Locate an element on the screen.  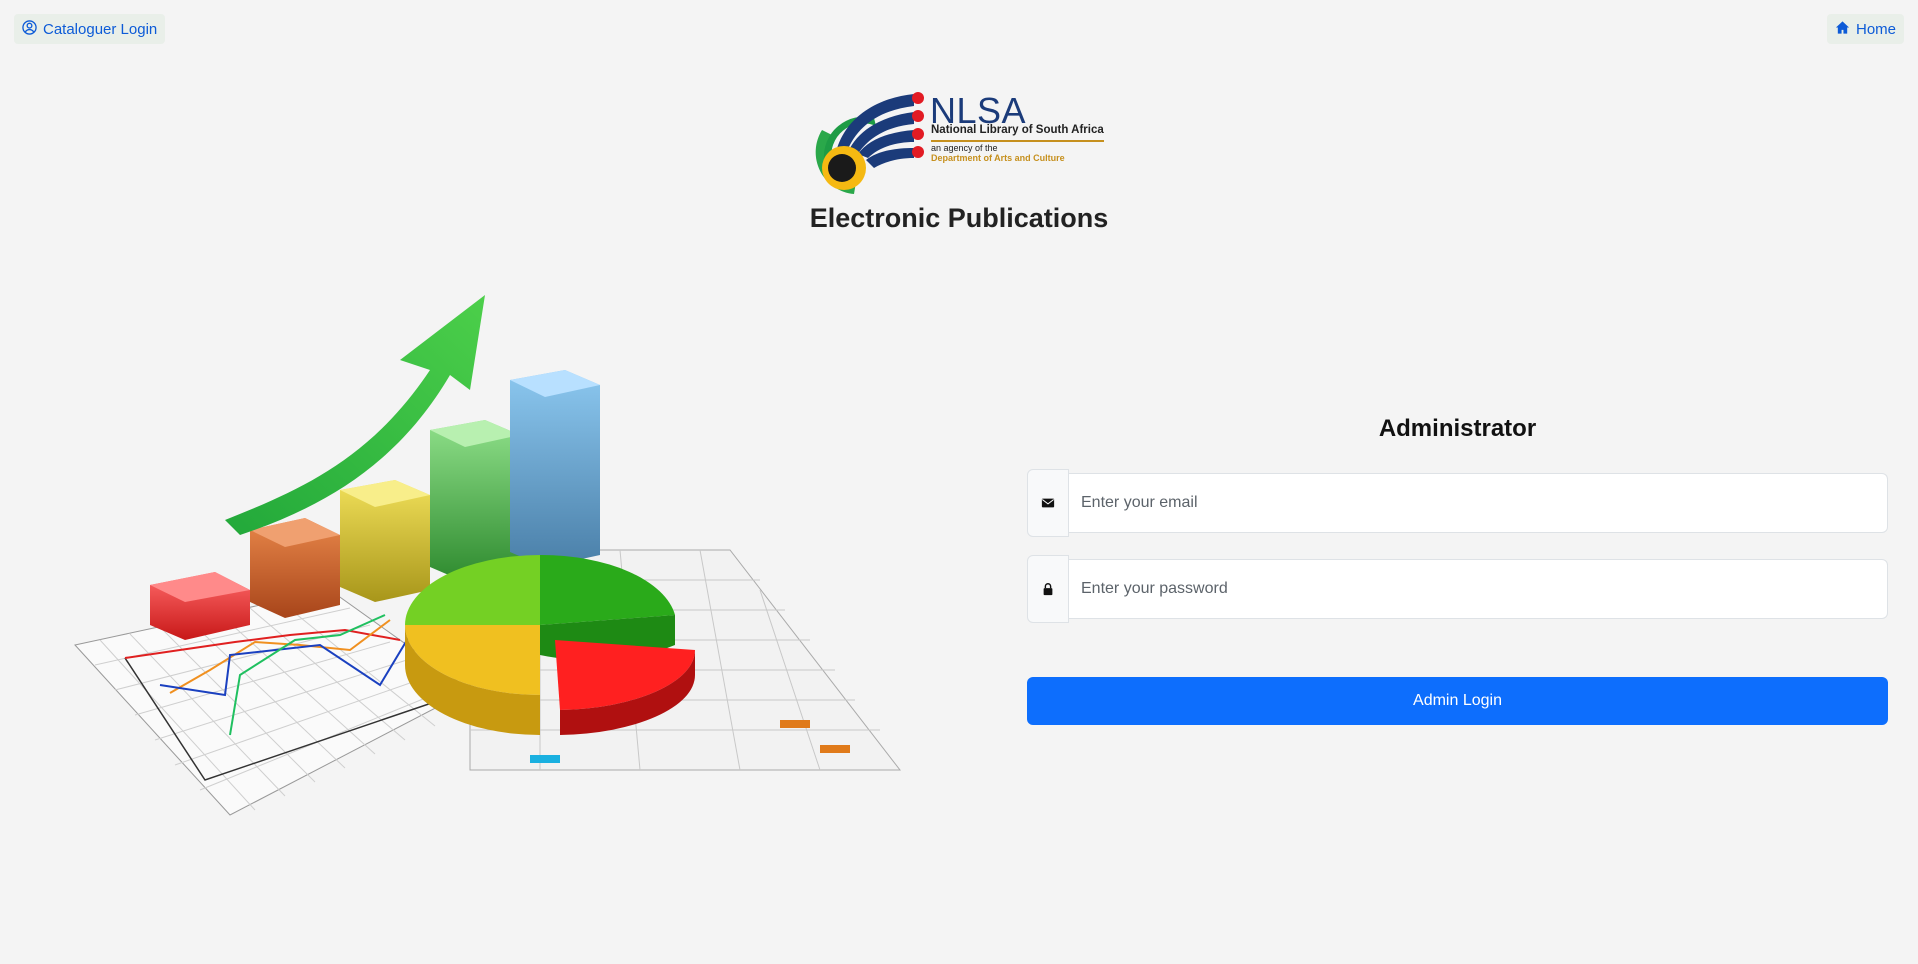
page-title: Electronic Publications is located at coordinates (959, 218).